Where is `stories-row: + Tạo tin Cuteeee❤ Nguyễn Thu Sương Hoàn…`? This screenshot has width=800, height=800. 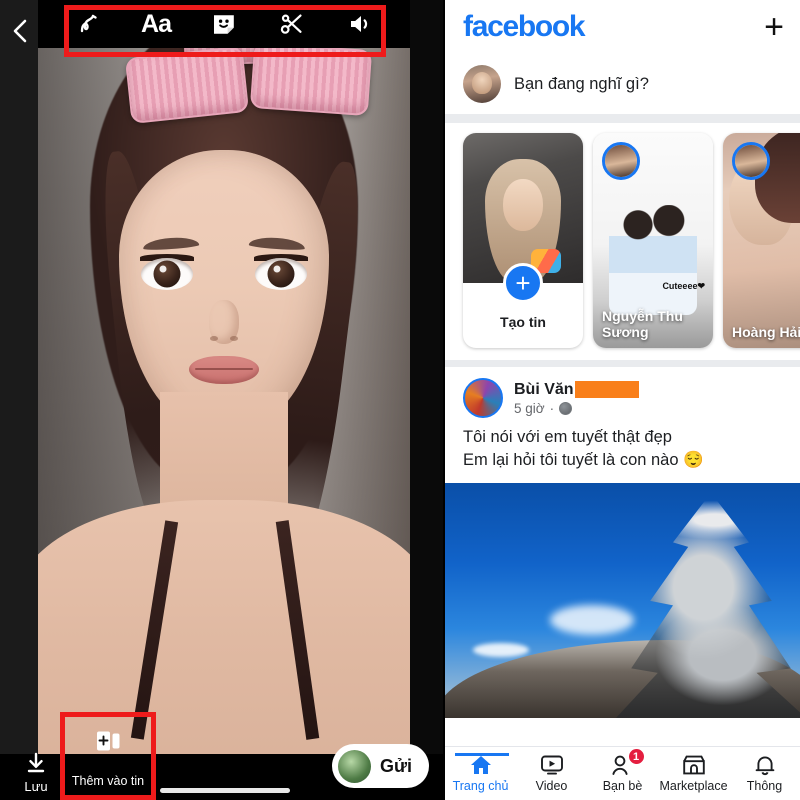 stories-row: + Tạo tin Cuteeee❤ Nguyễn Thu Sương Hoàn… is located at coordinates (622, 241).